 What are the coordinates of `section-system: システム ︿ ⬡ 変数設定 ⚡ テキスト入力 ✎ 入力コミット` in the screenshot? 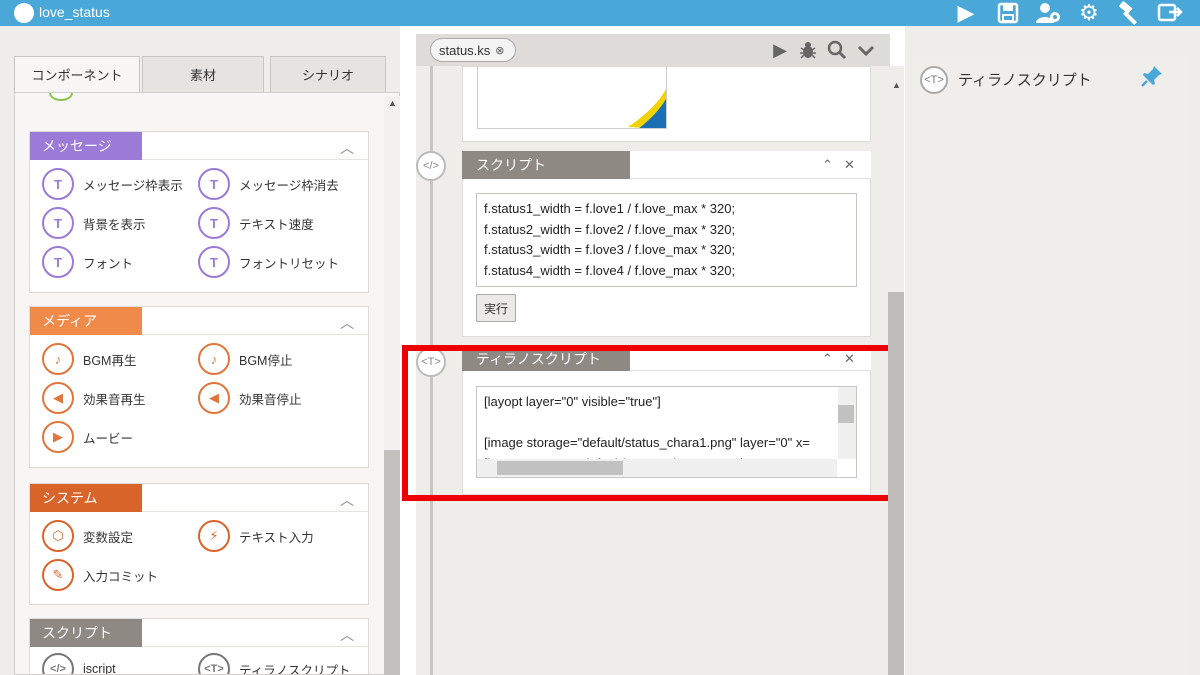 It's located at (199, 544).